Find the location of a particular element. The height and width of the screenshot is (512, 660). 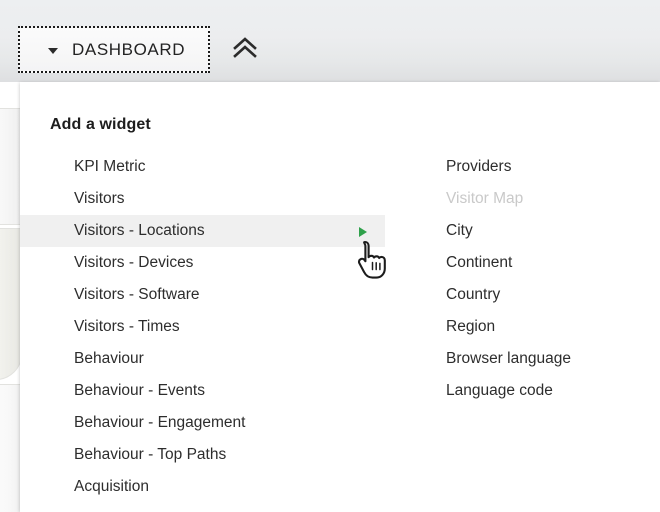

submenu-item-label: Continent is located at coordinates (479, 262).